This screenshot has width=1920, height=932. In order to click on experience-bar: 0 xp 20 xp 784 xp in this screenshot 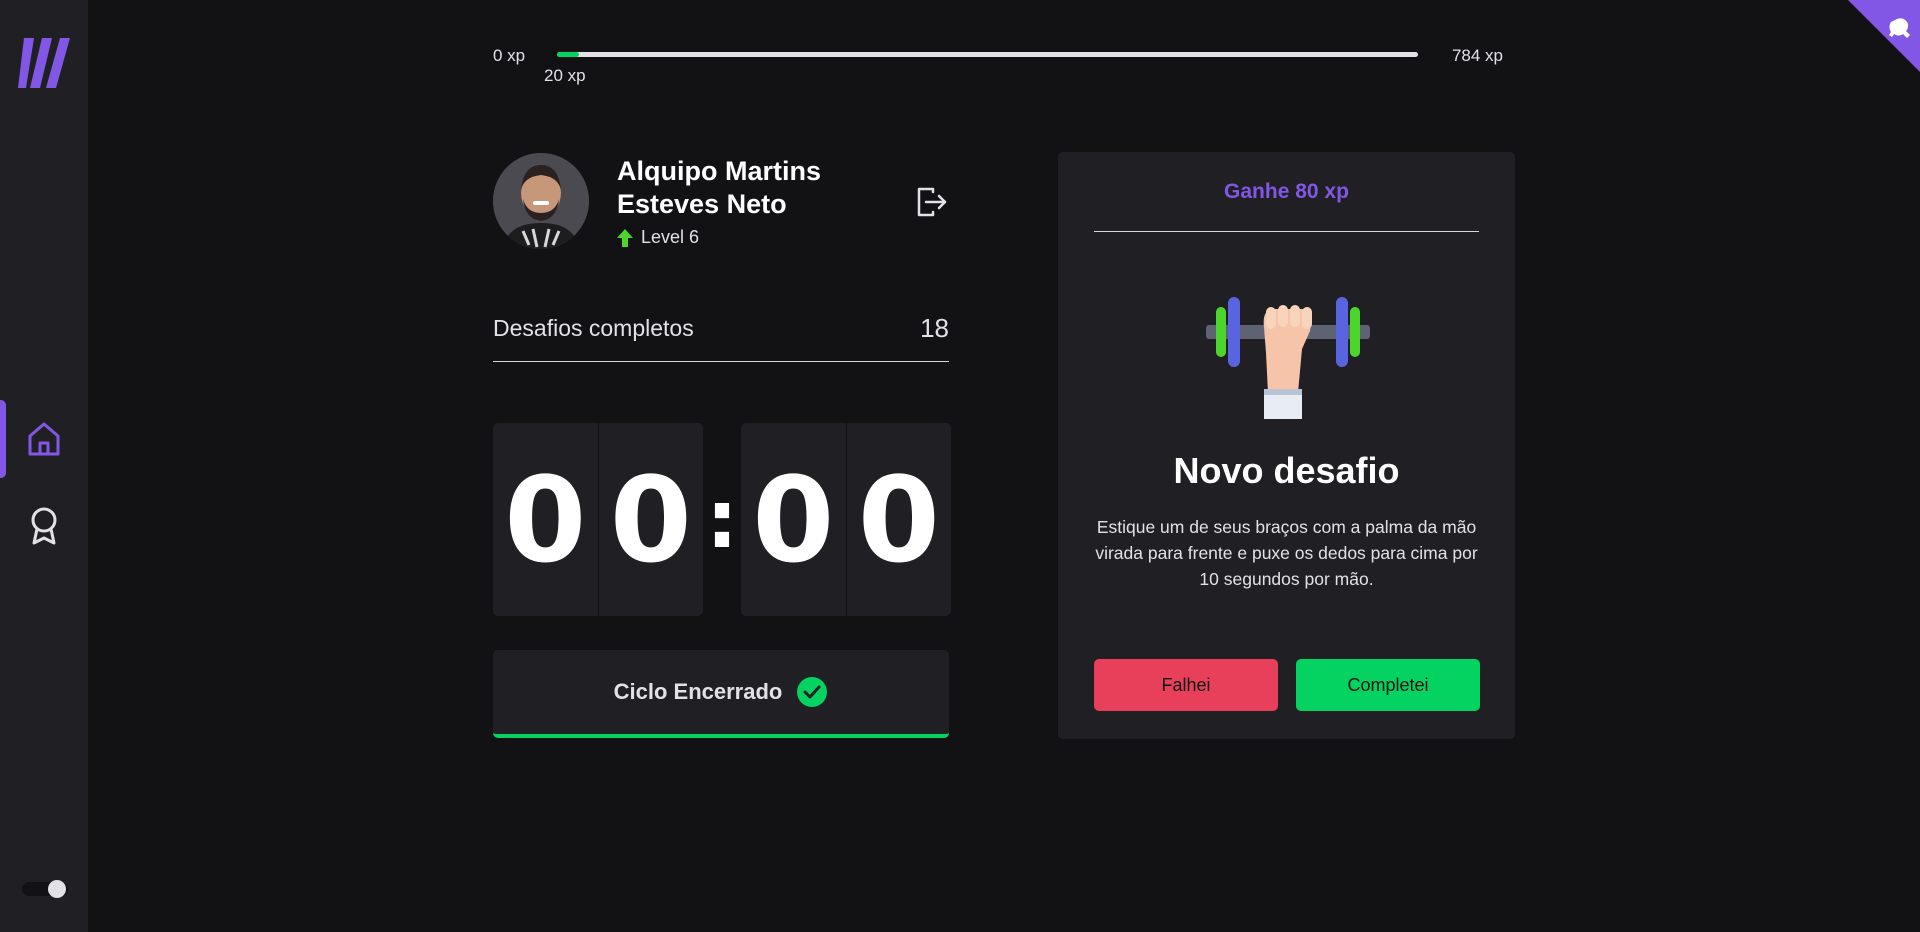, I will do `click(998, 65)`.